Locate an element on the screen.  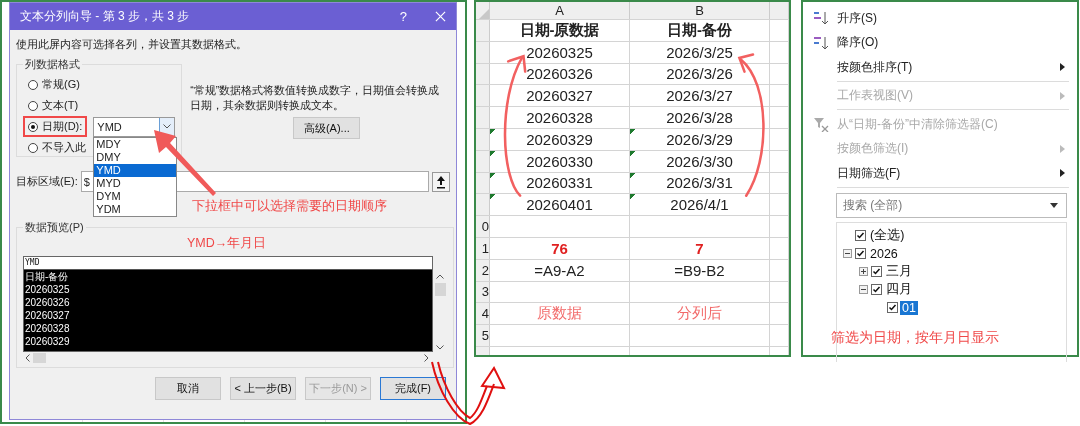
table-cell: 20260327 is located at coordinates (560, 96).